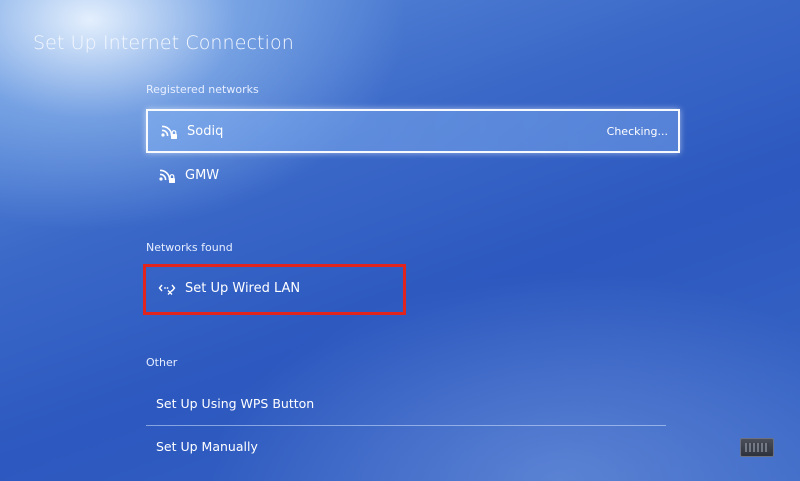 The width and height of the screenshot is (800, 481). I want to click on manual-setup-item: Set Up Manually, so click(406, 446).